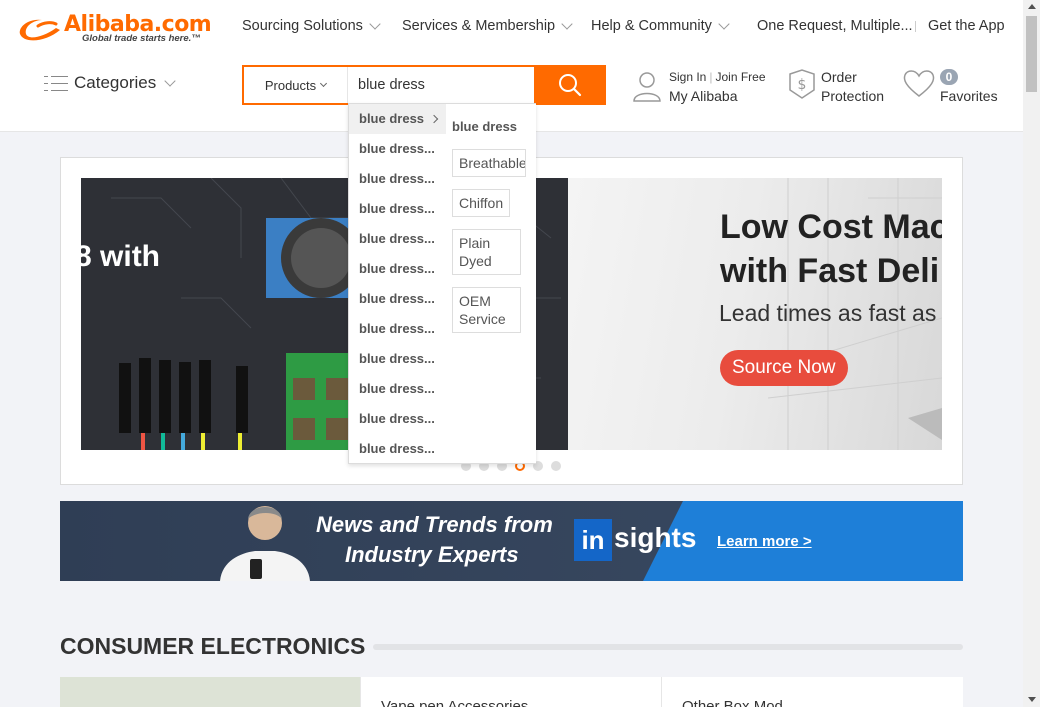 Image resolution: width=1040 pixels, height=707 pixels. What do you see at coordinates (455, 702) in the screenshot?
I see `product-name: Vape pen Accessories` at bounding box center [455, 702].